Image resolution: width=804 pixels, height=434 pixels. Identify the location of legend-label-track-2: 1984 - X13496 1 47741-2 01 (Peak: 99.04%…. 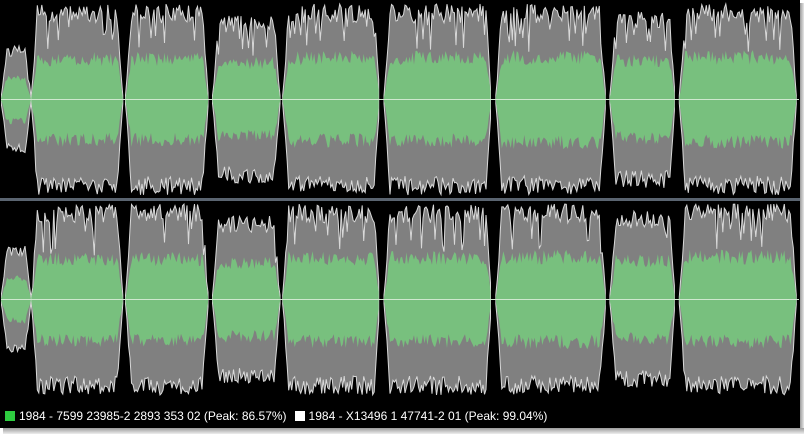
(428, 416).